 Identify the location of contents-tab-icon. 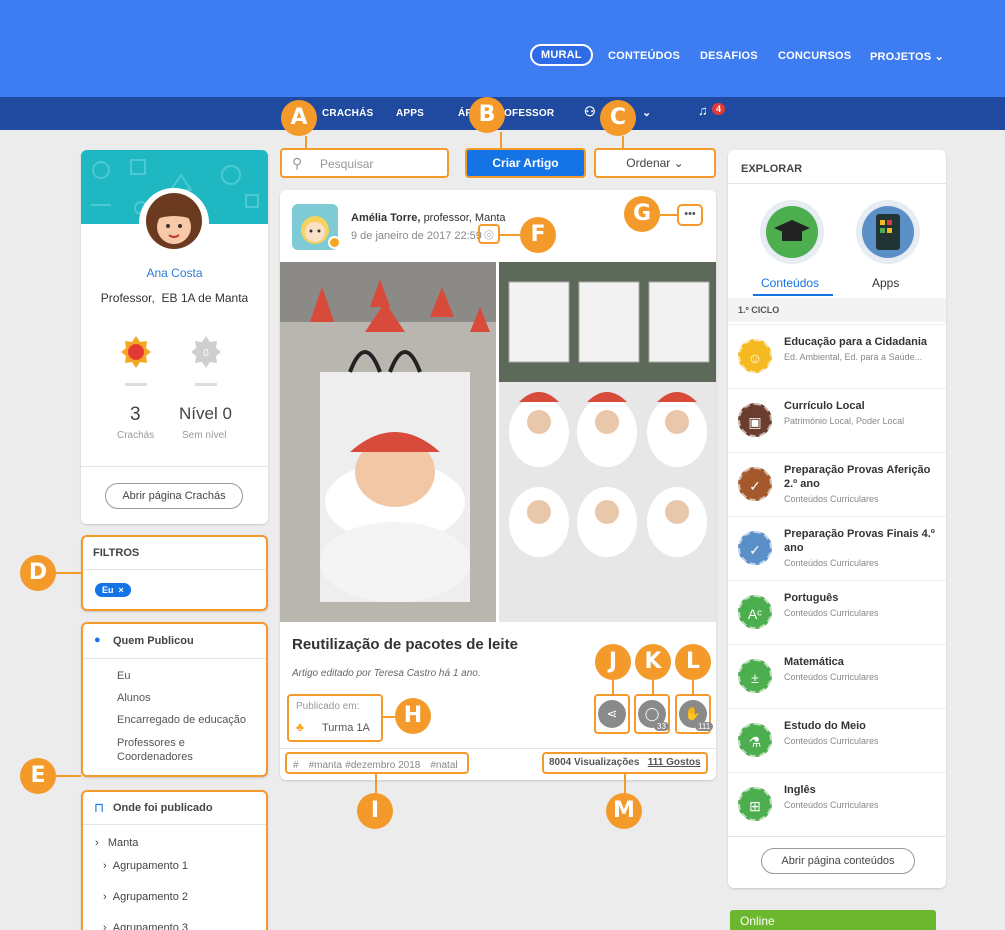
(792, 232).